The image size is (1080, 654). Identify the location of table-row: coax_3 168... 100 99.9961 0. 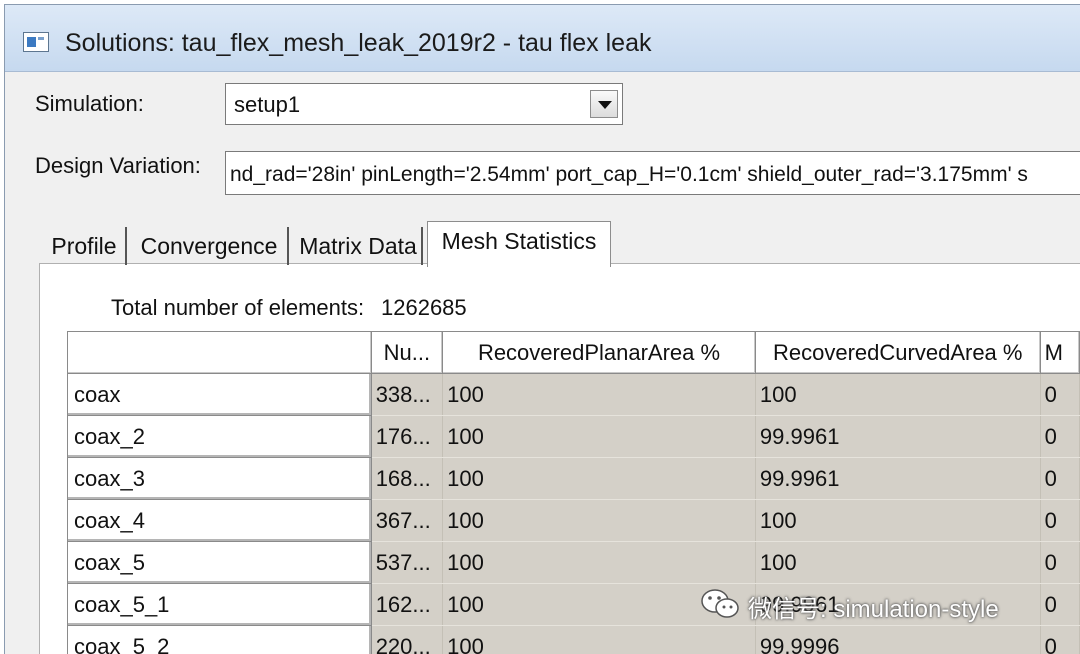
(573, 478).